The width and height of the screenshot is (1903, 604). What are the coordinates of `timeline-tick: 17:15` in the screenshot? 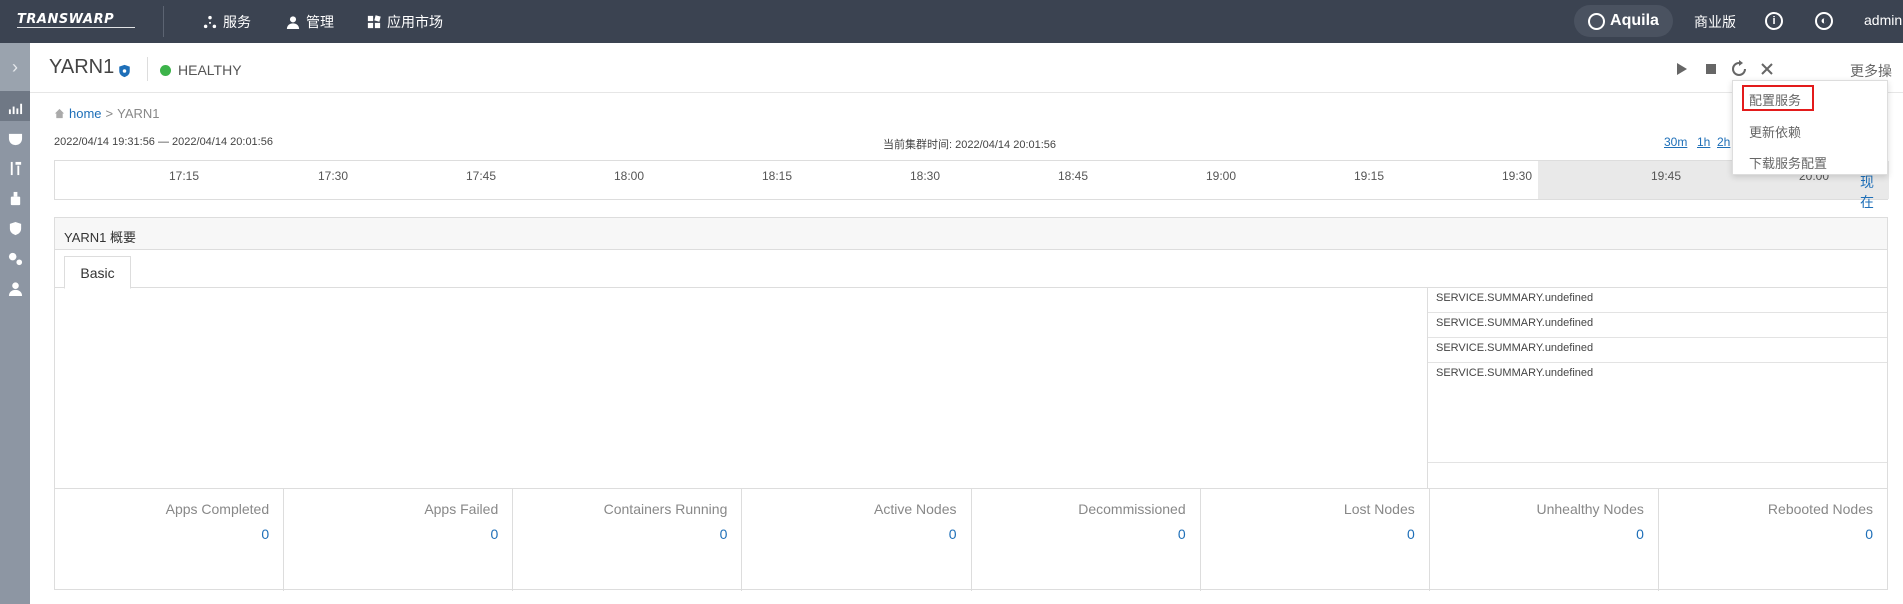 It's located at (184, 176).